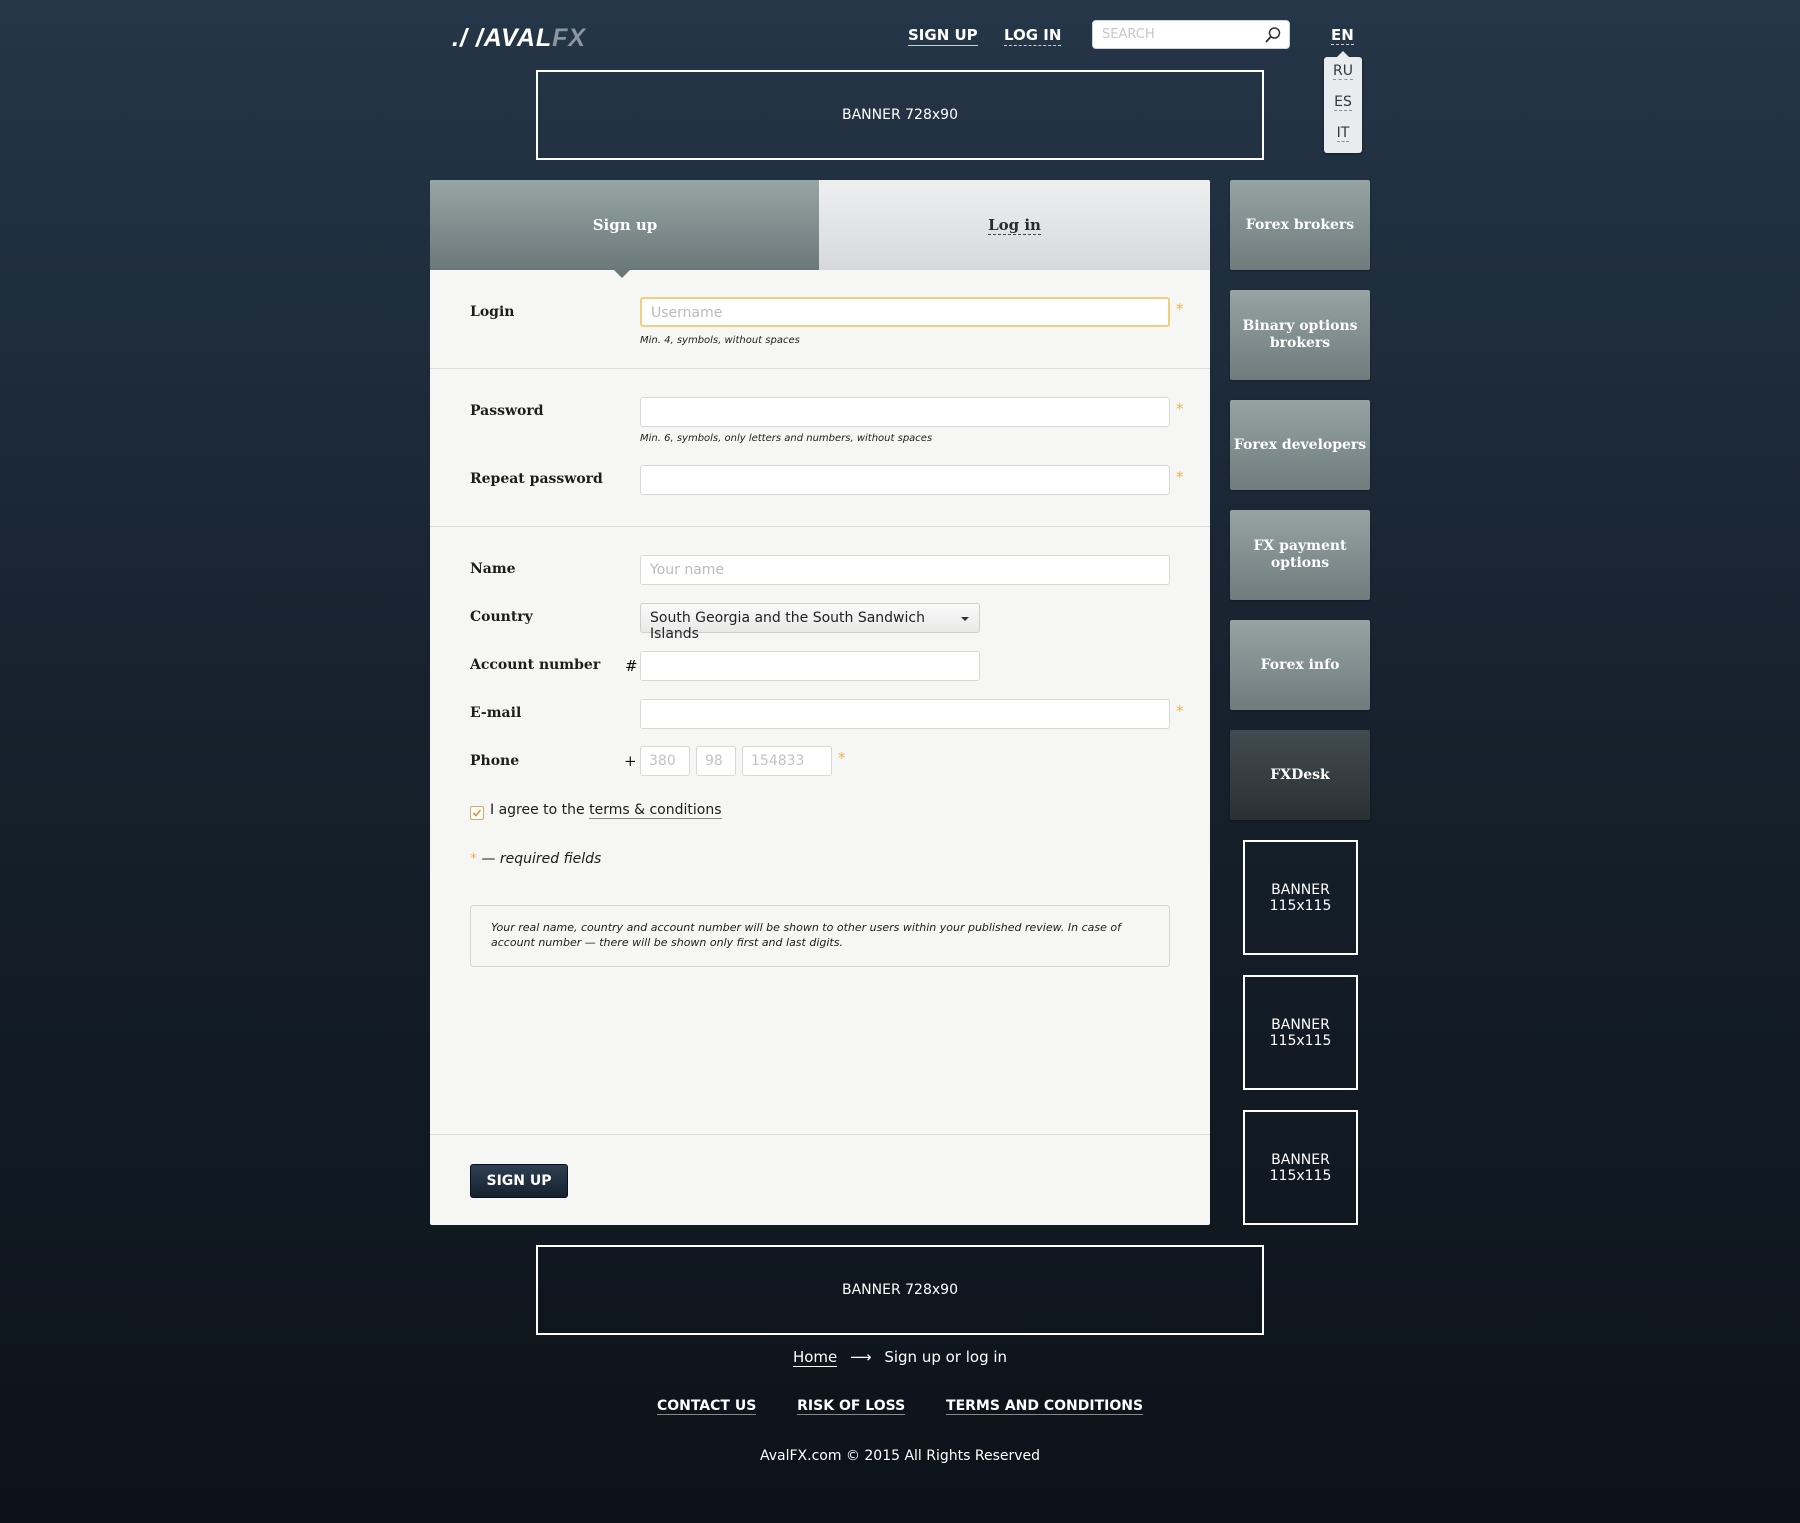 This screenshot has height=1523, width=1800. Describe the element at coordinates (536, 479) in the screenshot. I see `repeat-password-label: Repeat password` at that location.